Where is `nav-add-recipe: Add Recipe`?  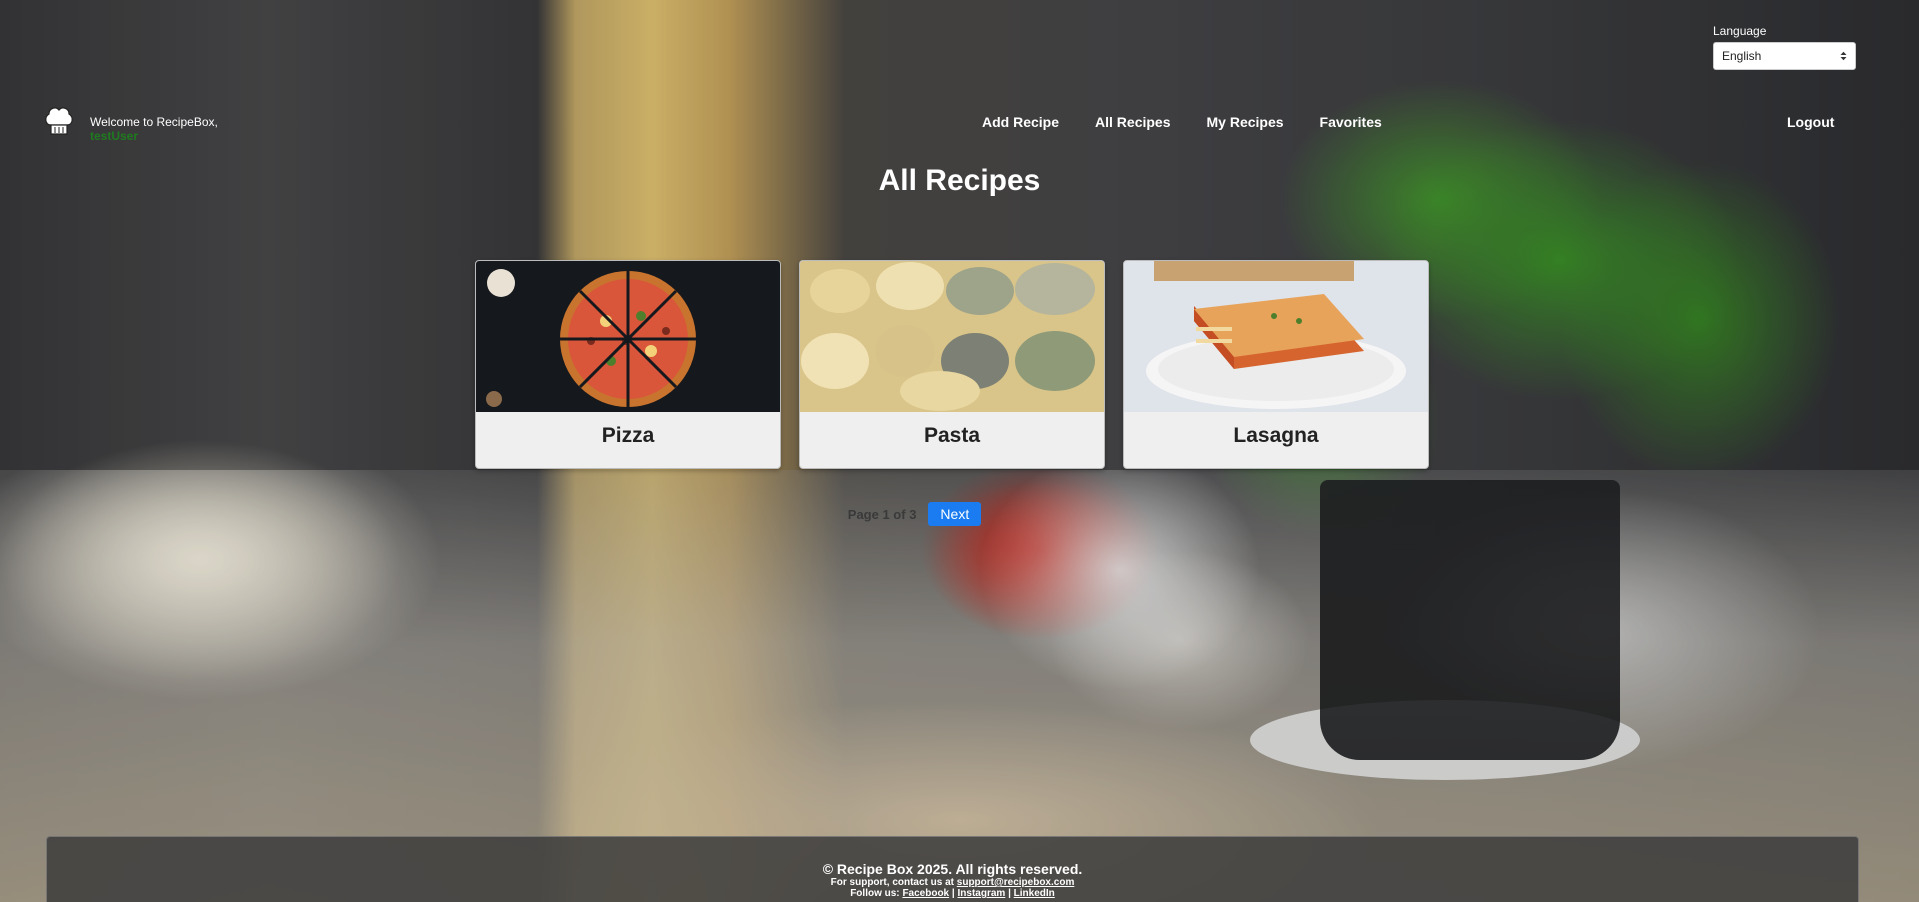 nav-add-recipe: Add Recipe is located at coordinates (1020, 122).